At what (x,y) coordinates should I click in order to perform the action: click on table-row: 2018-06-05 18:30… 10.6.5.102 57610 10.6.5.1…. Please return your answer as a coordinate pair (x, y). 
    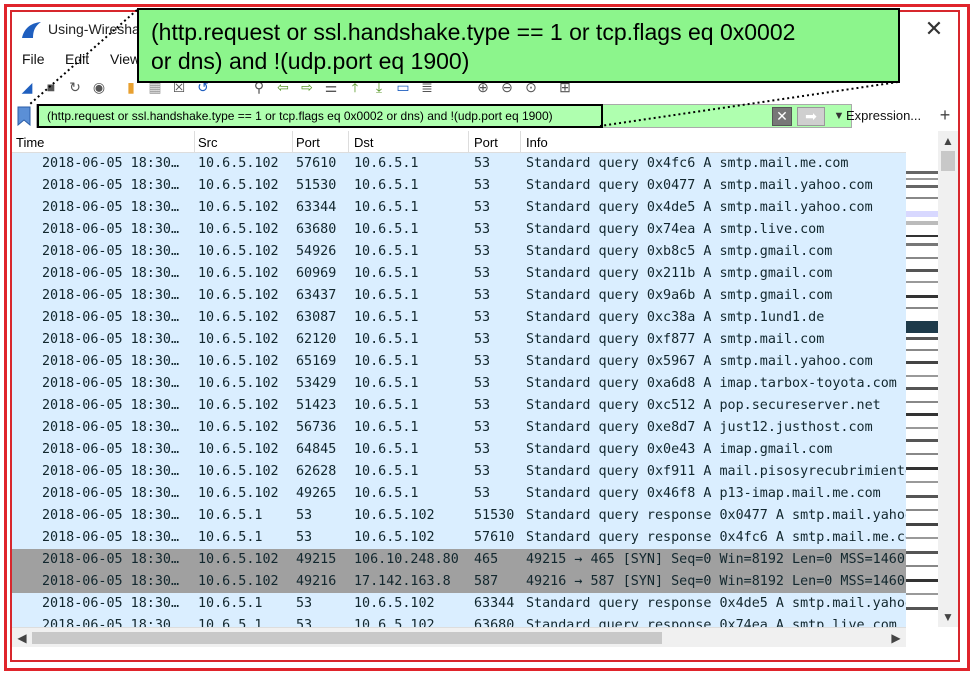
    Looking at the image, I should click on (459, 164).